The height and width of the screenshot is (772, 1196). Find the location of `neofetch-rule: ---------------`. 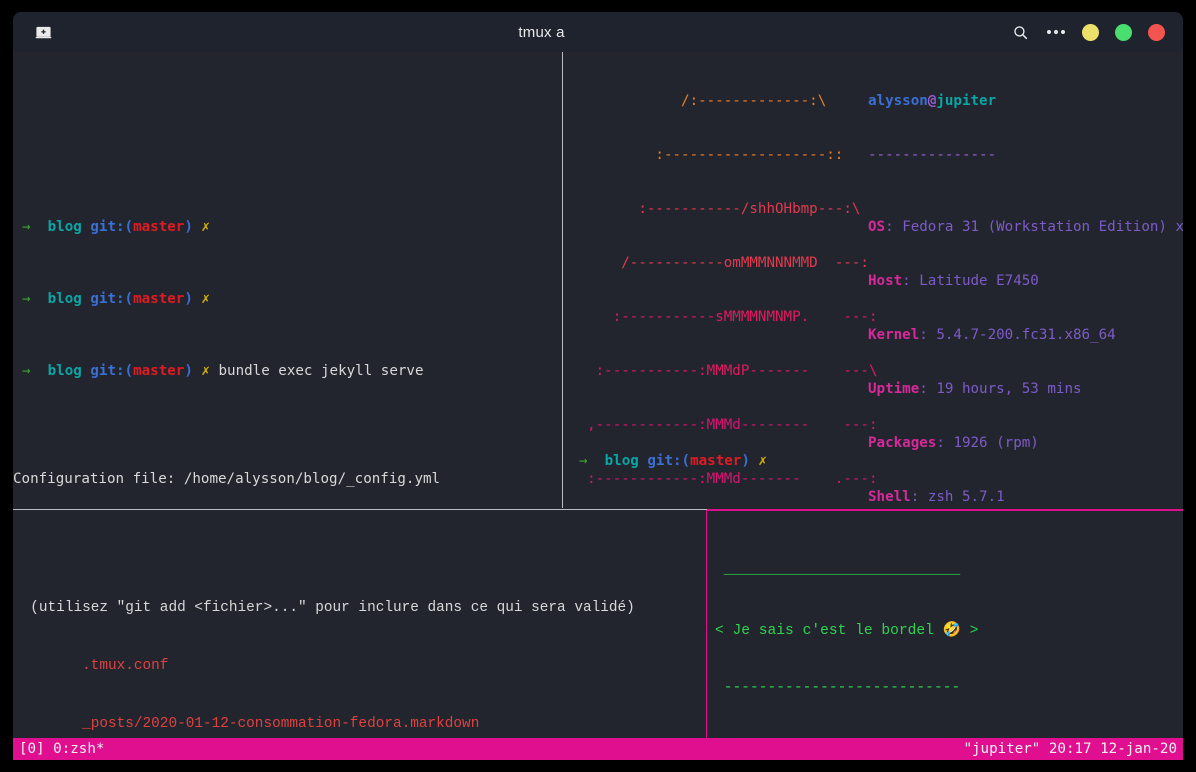

neofetch-rule: --------------- is located at coordinates (932, 155).